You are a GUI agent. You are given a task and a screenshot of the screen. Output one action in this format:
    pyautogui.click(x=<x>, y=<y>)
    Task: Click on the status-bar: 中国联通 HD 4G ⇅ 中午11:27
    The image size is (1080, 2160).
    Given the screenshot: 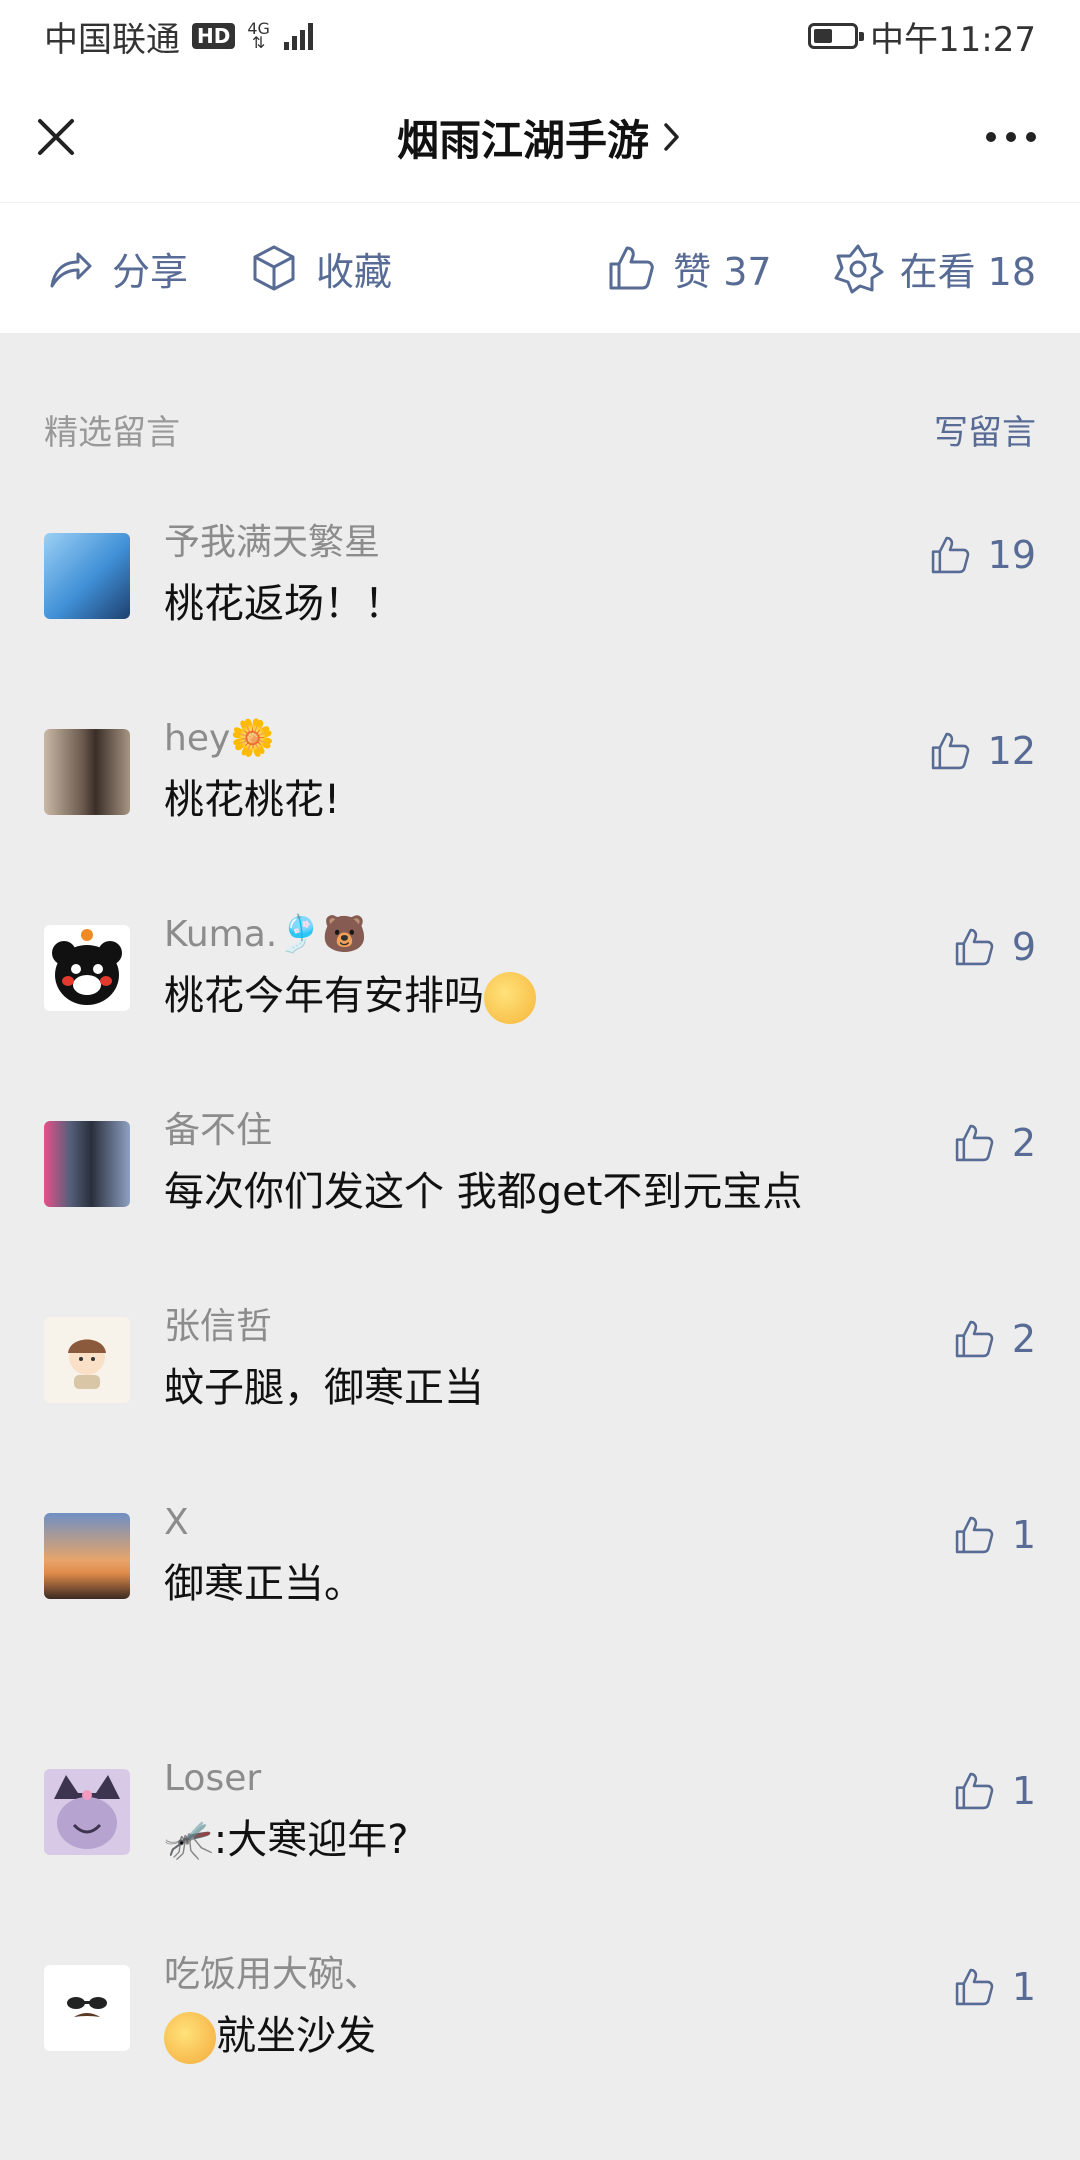 What is the action you would take?
    pyautogui.click(x=540, y=36)
    